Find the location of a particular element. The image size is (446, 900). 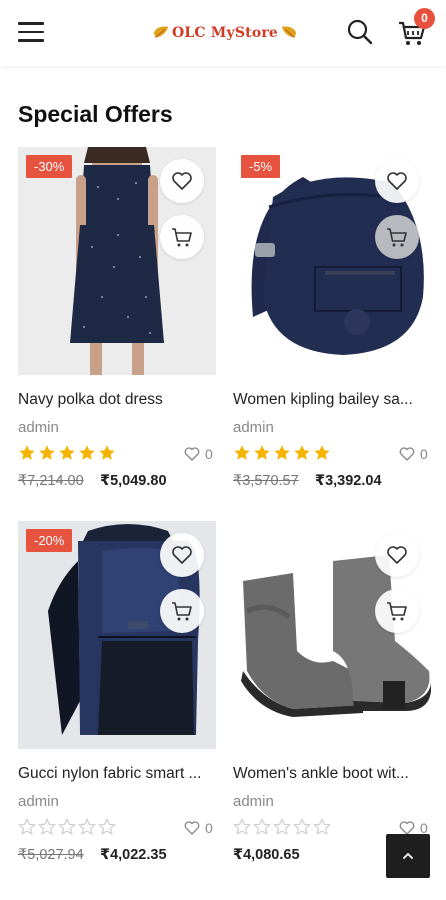

product-name: Navy polka dot dress is located at coordinates (117, 400).